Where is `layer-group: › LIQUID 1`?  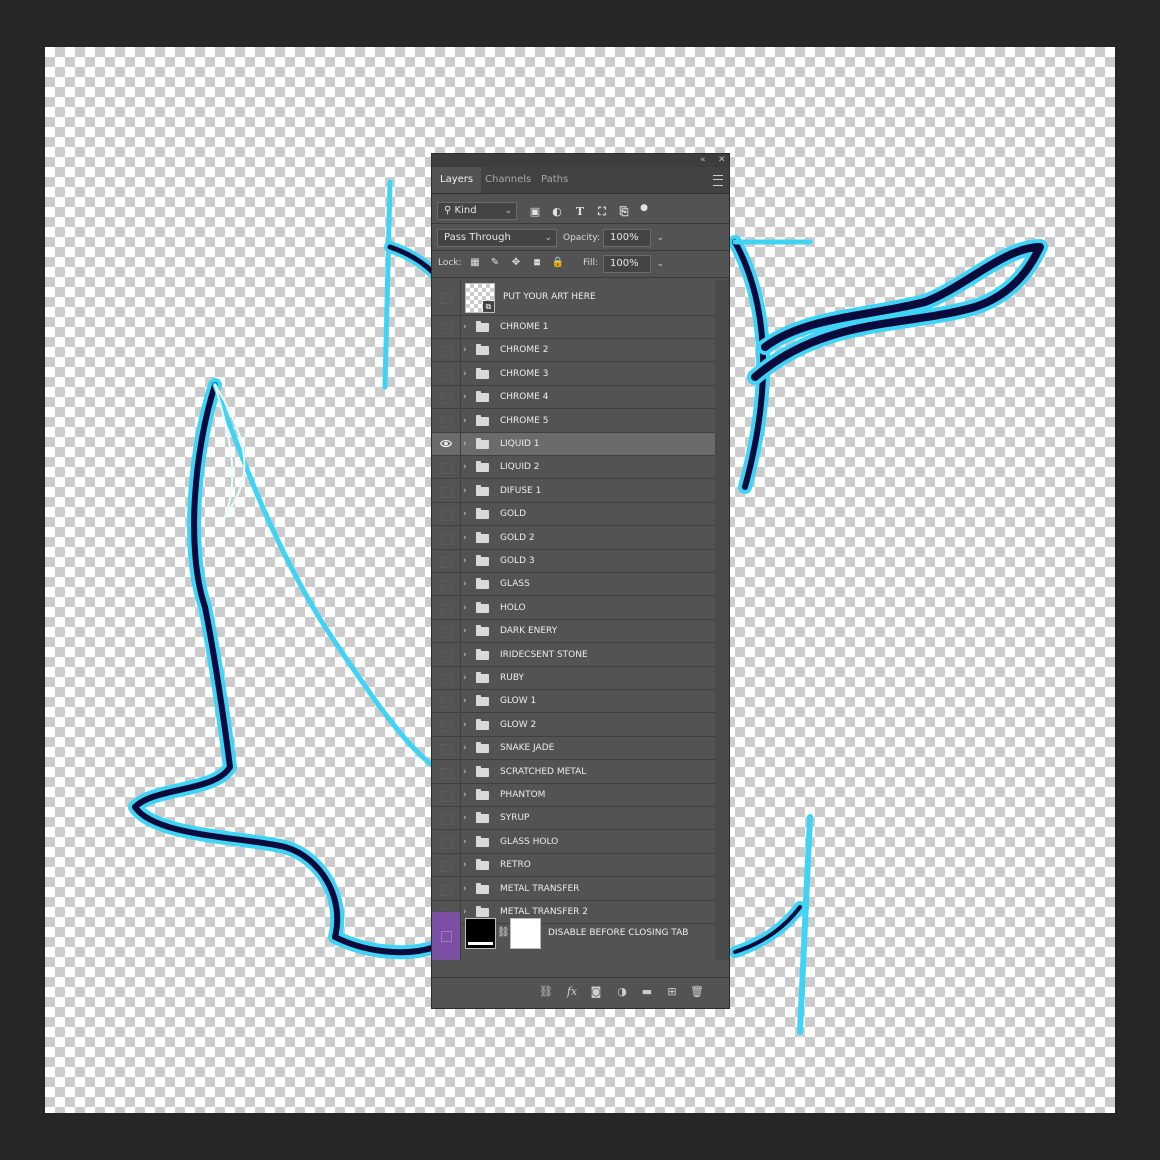 layer-group: › LIQUID 1 is located at coordinates (573, 444).